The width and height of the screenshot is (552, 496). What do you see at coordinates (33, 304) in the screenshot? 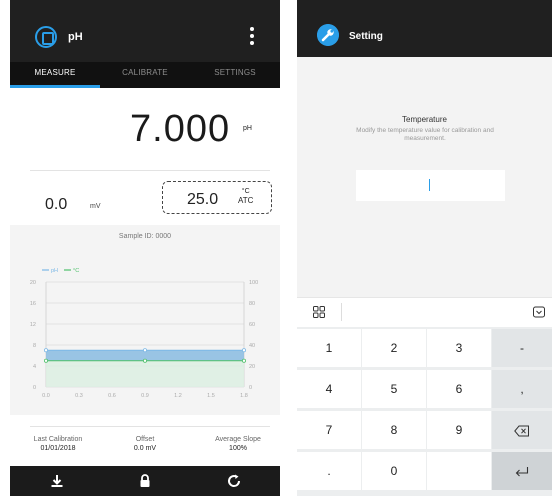
I see `y-left-tick-label: 16` at bounding box center [33, 304].